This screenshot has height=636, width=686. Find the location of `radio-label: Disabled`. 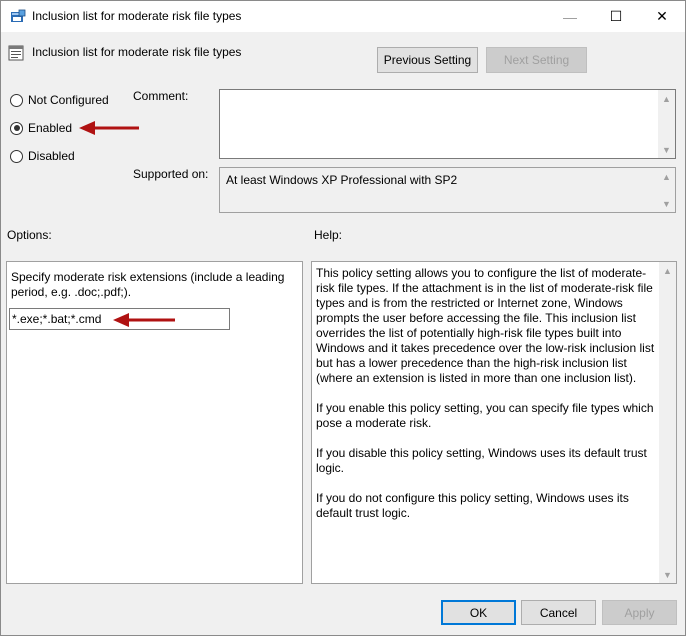

radio-label: Disabled is located at coordinates (51, 156).